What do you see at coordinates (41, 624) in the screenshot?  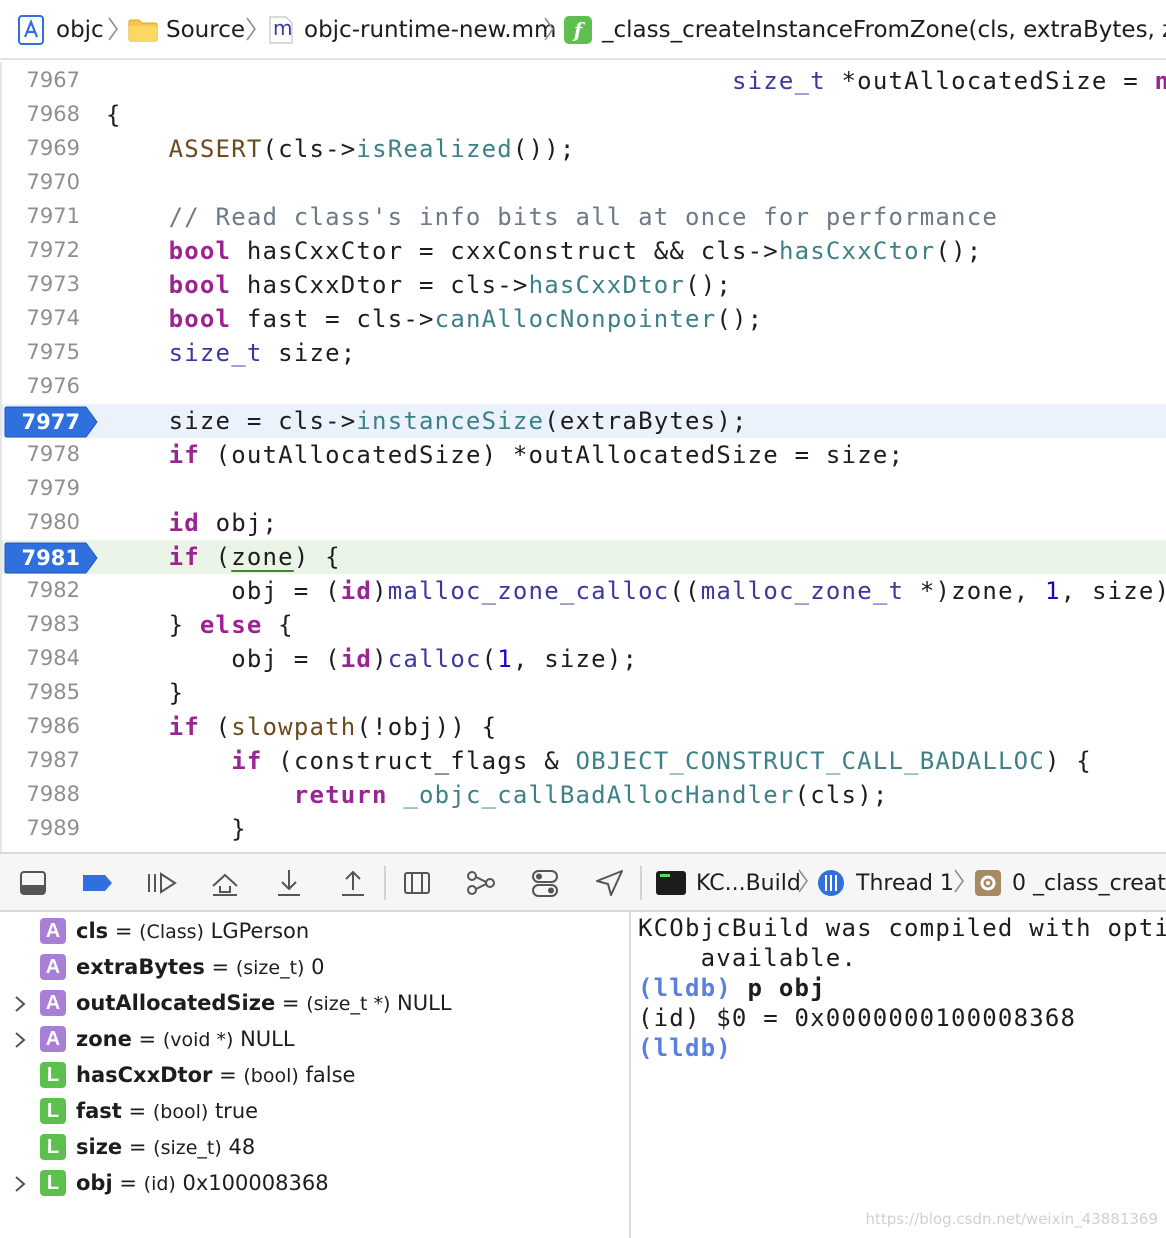 I see `line-number: 7983` at bounding box center [41, 624].